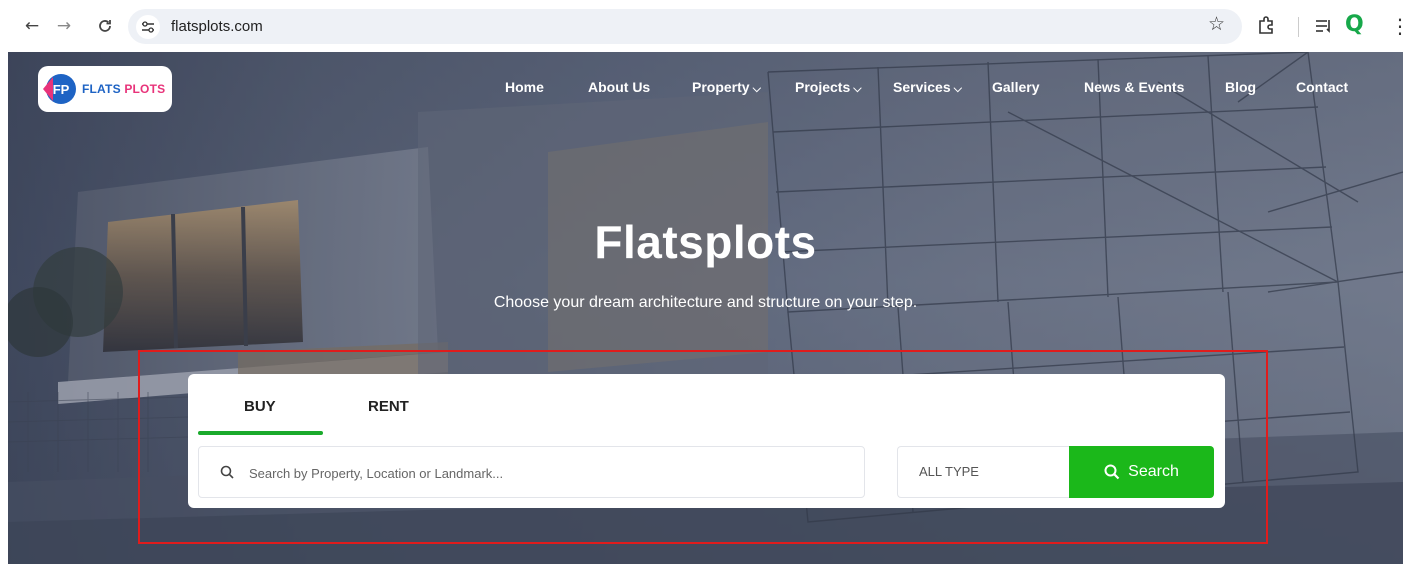 Image resolution: width=1403 pixels, height=564 pixels. I want to click on browser-toolbar: ← → flatsplots.com ☆ Q ⋮, so click(701, 26).